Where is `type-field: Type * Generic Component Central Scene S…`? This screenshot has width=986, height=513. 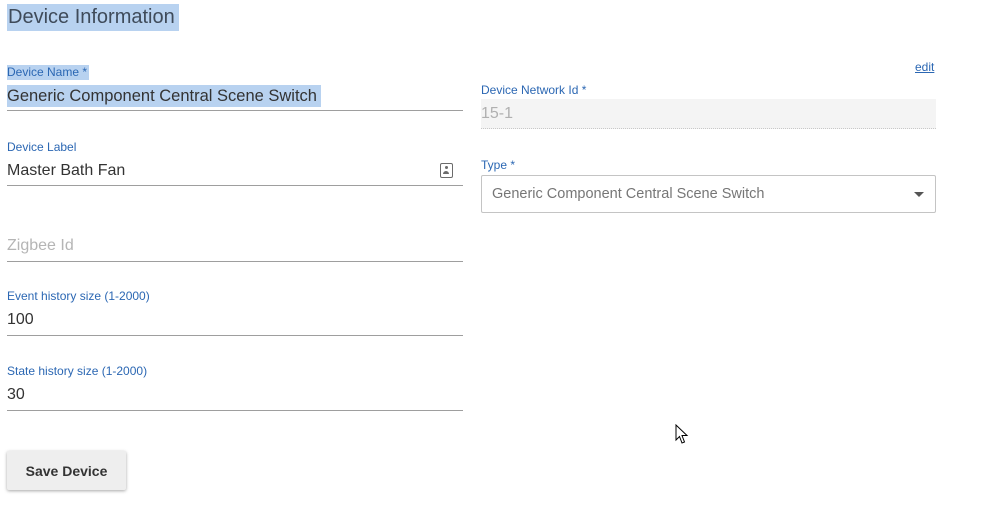
type-field: Type * Generic Component Central Scene S… is located at coordinates (708, 186).